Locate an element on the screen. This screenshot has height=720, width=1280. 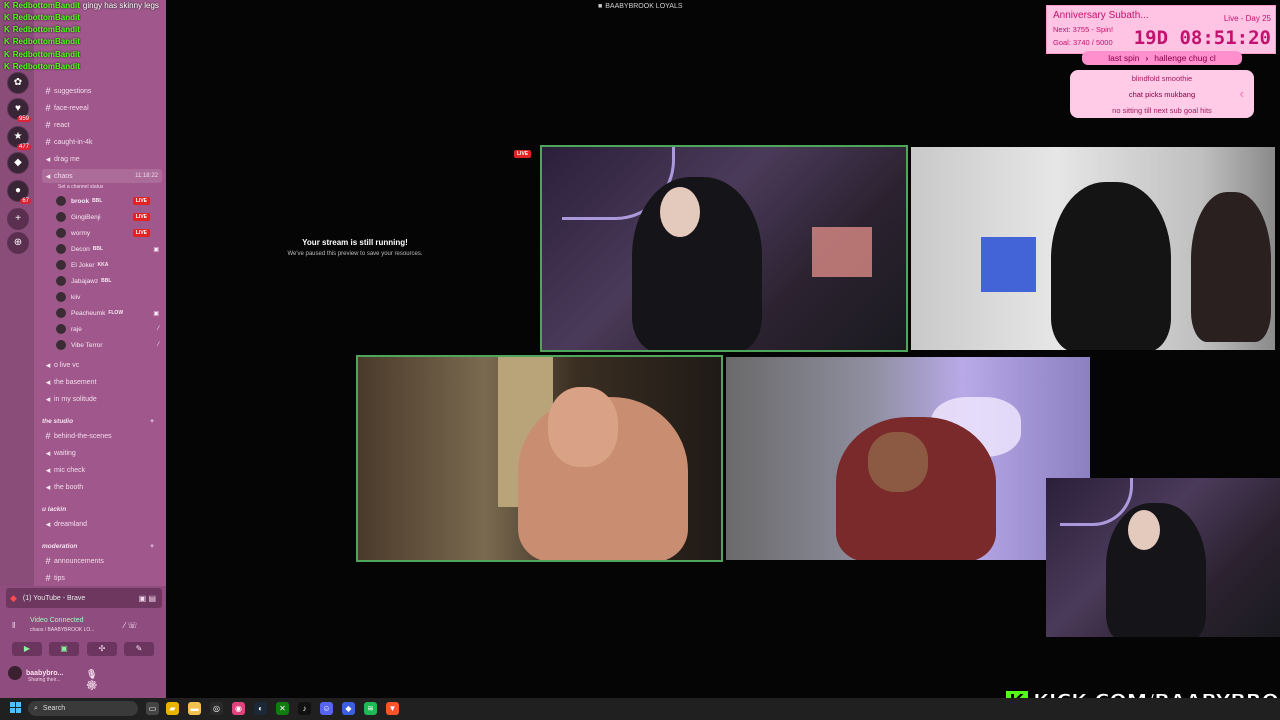
category-studio: the studio + is located at coordinates (98, 421).